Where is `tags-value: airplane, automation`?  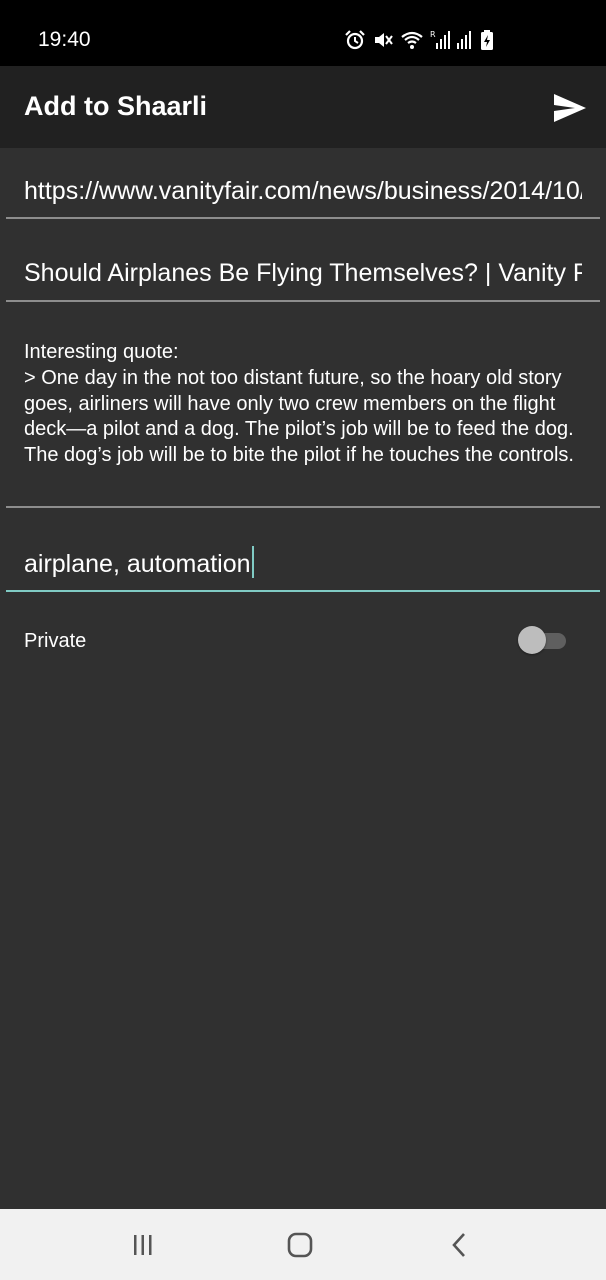 tags-value: airplane, automation is located at coordinates (137, 564).